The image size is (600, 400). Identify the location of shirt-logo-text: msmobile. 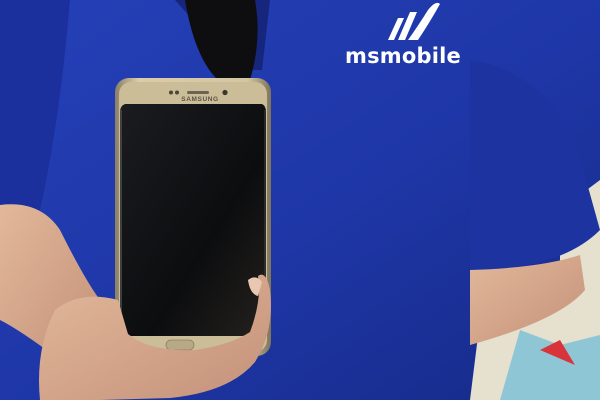
(403, 56).